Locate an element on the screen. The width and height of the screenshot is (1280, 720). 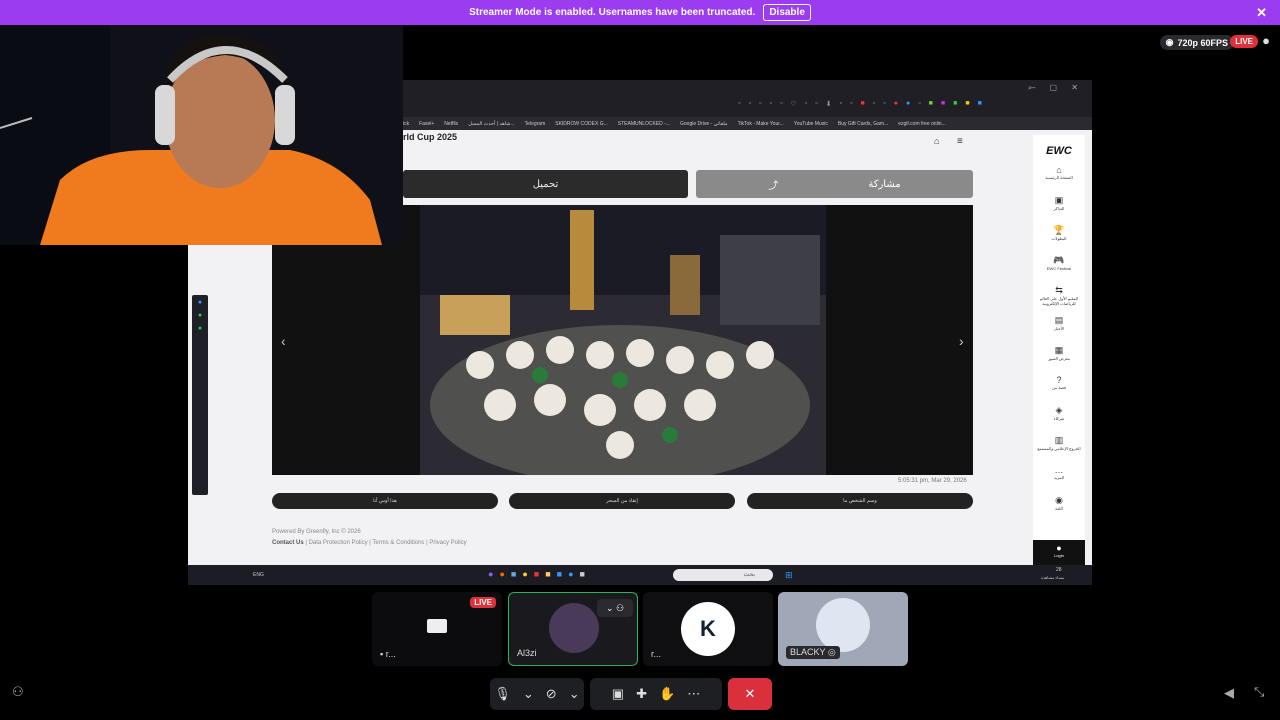
camera-off-icon: ⊘ is located at coordinates (551, 694).